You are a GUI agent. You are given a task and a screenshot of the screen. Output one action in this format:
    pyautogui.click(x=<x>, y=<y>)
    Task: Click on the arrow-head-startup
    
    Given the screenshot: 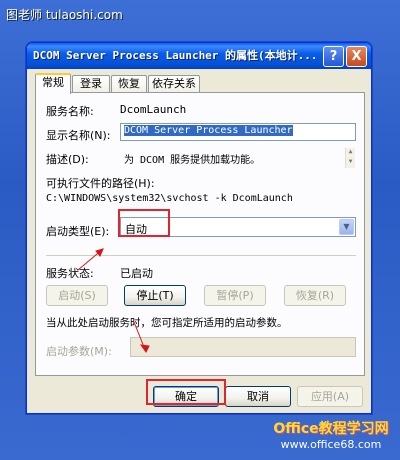 What is the action you would take?
    pyautogui.click(x=99, y=252)
    